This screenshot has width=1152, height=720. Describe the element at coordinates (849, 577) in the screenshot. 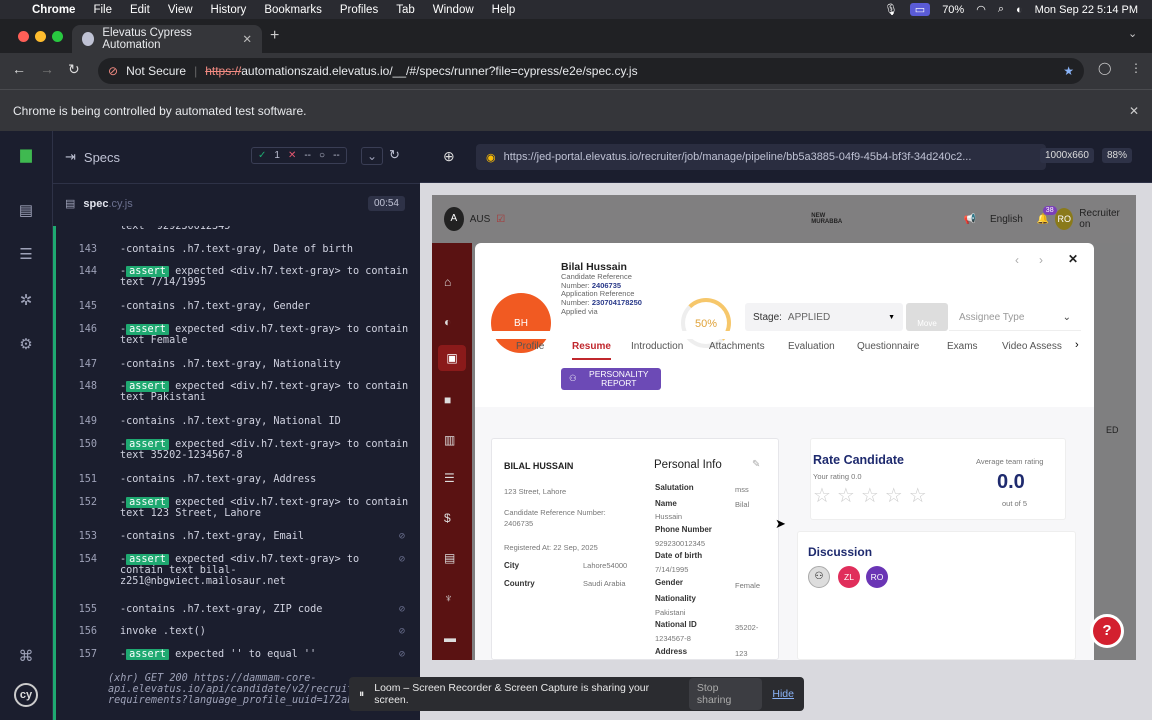

I see `member-avatar-zl: ZL` at that location.